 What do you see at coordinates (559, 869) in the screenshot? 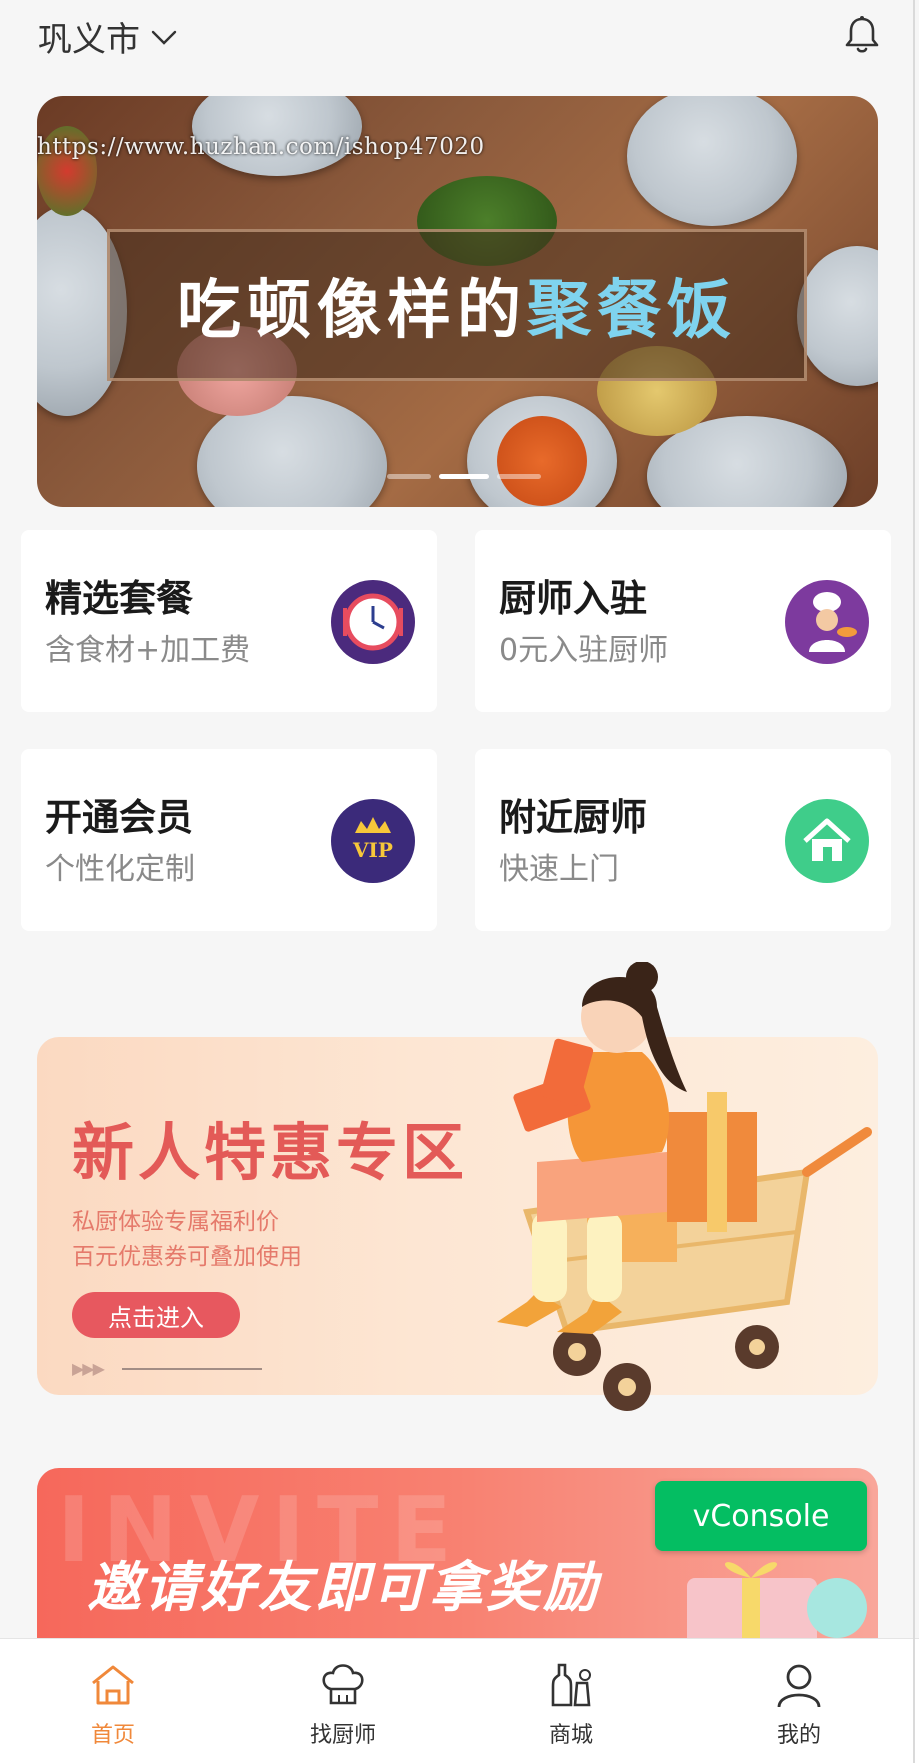
I see `card-subtitle: 快速上门` at bounding box center [559, 869].